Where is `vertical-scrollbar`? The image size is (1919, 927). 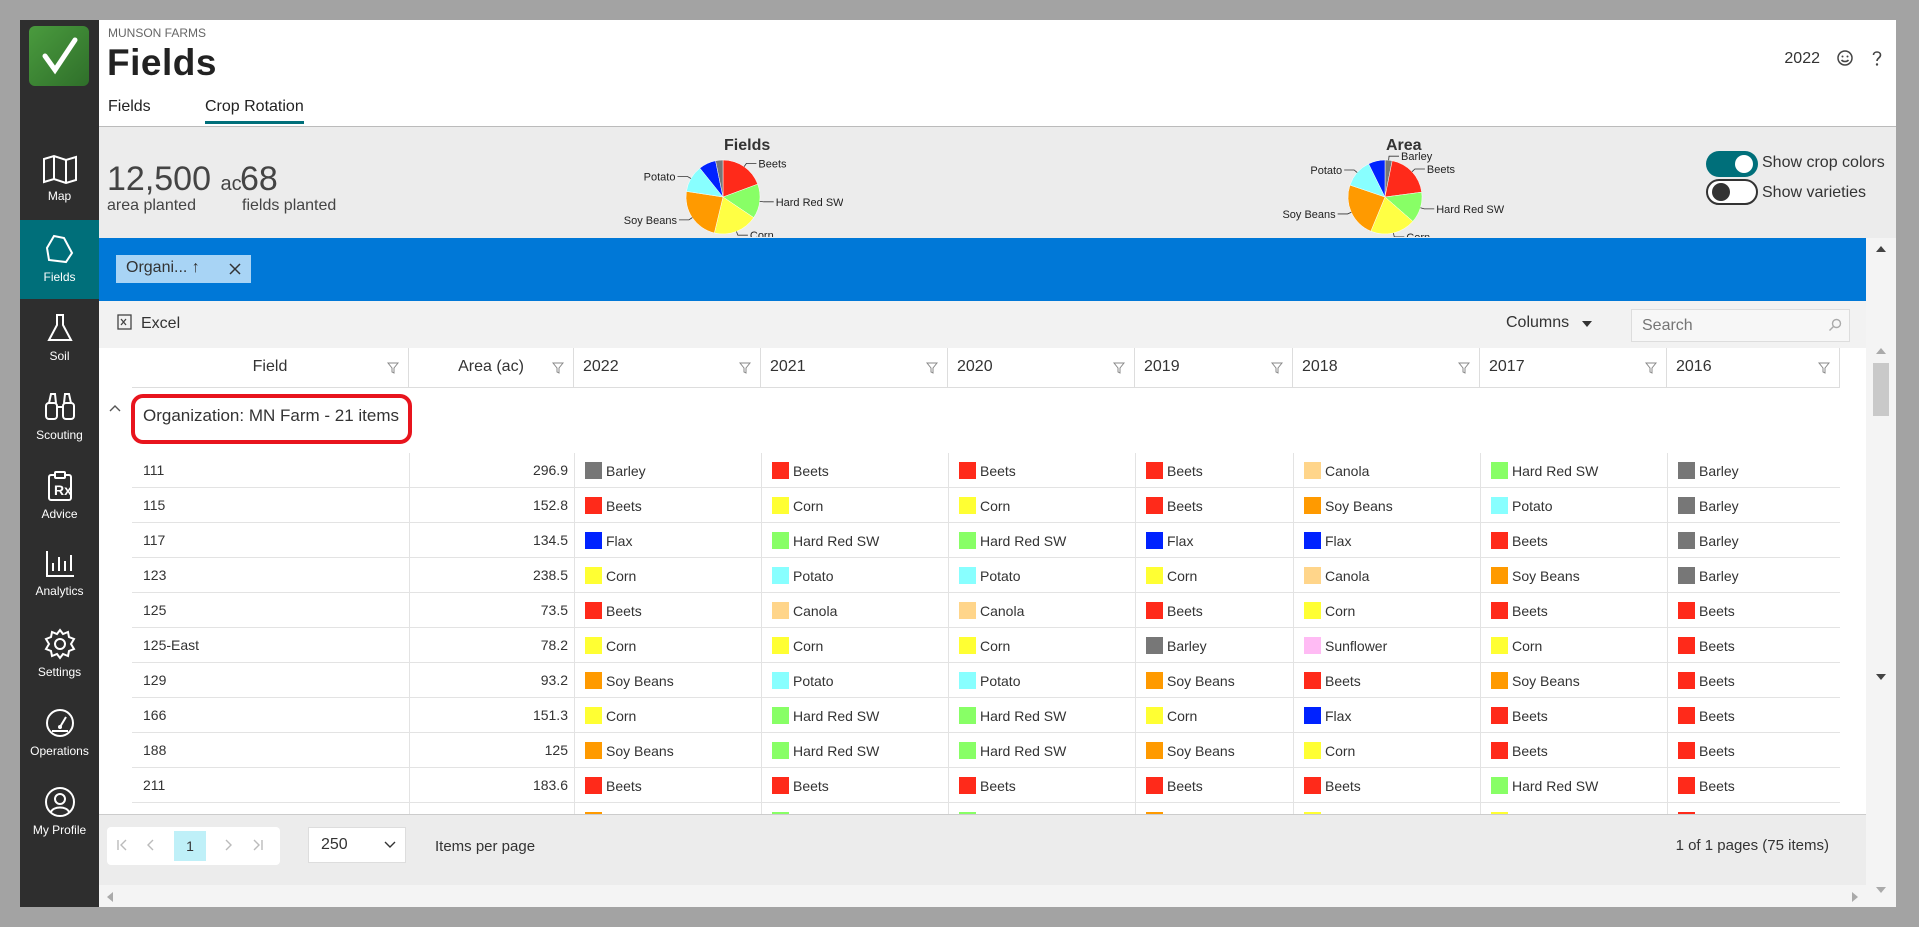
vertical-scrollbar is located at coordinates (1881, 572).